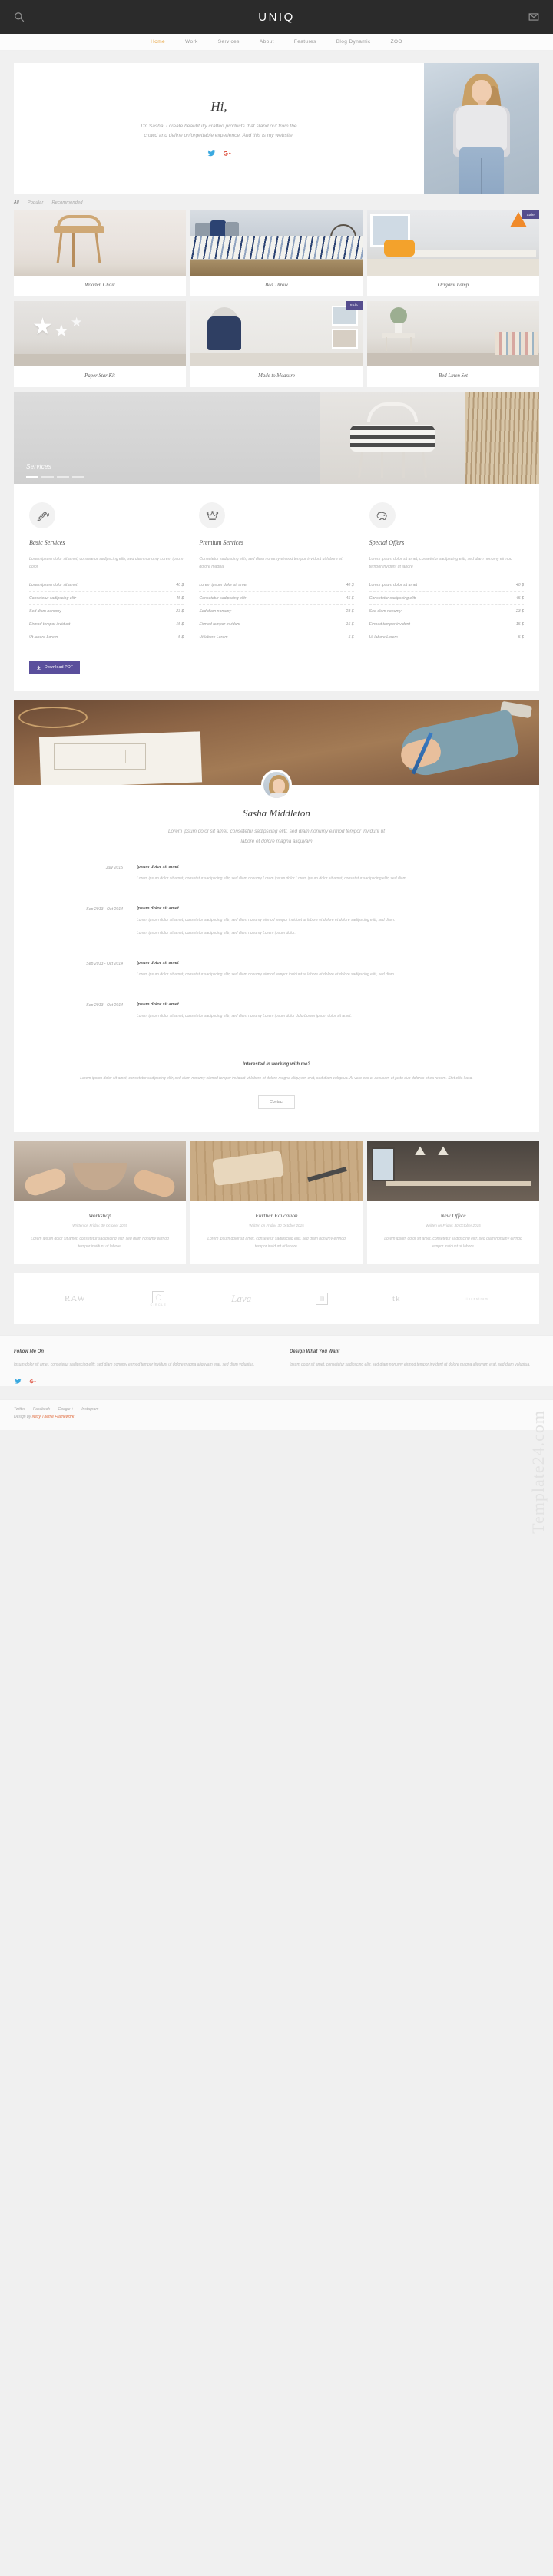  Describe the element at coordinates (219, 106) in the screenshot. I see `hero-greeting: Hi,` at that location.